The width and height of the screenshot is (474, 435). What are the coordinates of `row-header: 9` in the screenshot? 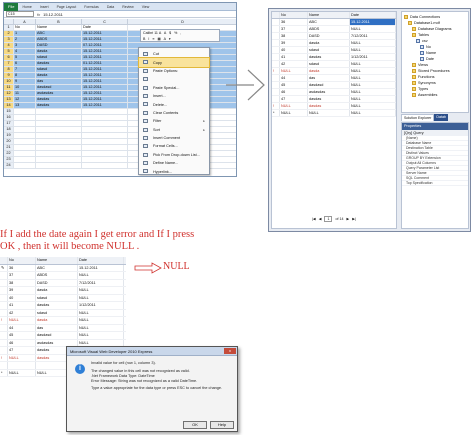 It's located at (9, 75).